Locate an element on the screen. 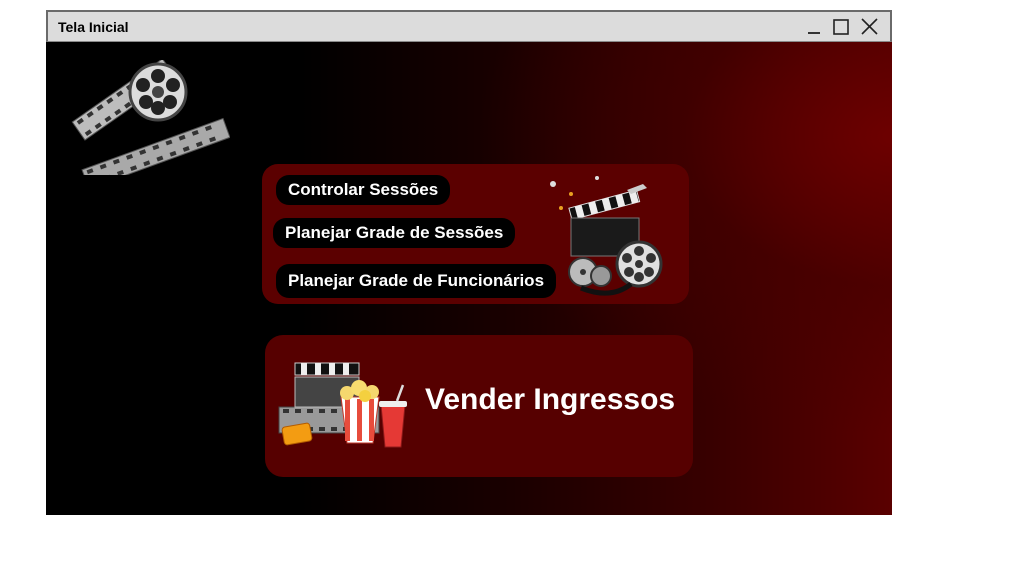 This screenshot has height=563, width=1036. minimize-icon is located at coordinates (814, 27).